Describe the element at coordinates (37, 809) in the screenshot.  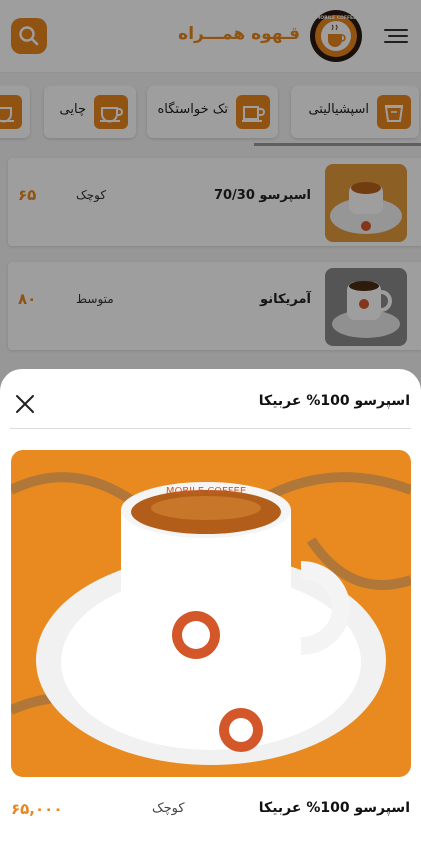
I see `detail-product-price: ۶۵,۰۰۰` at that location.